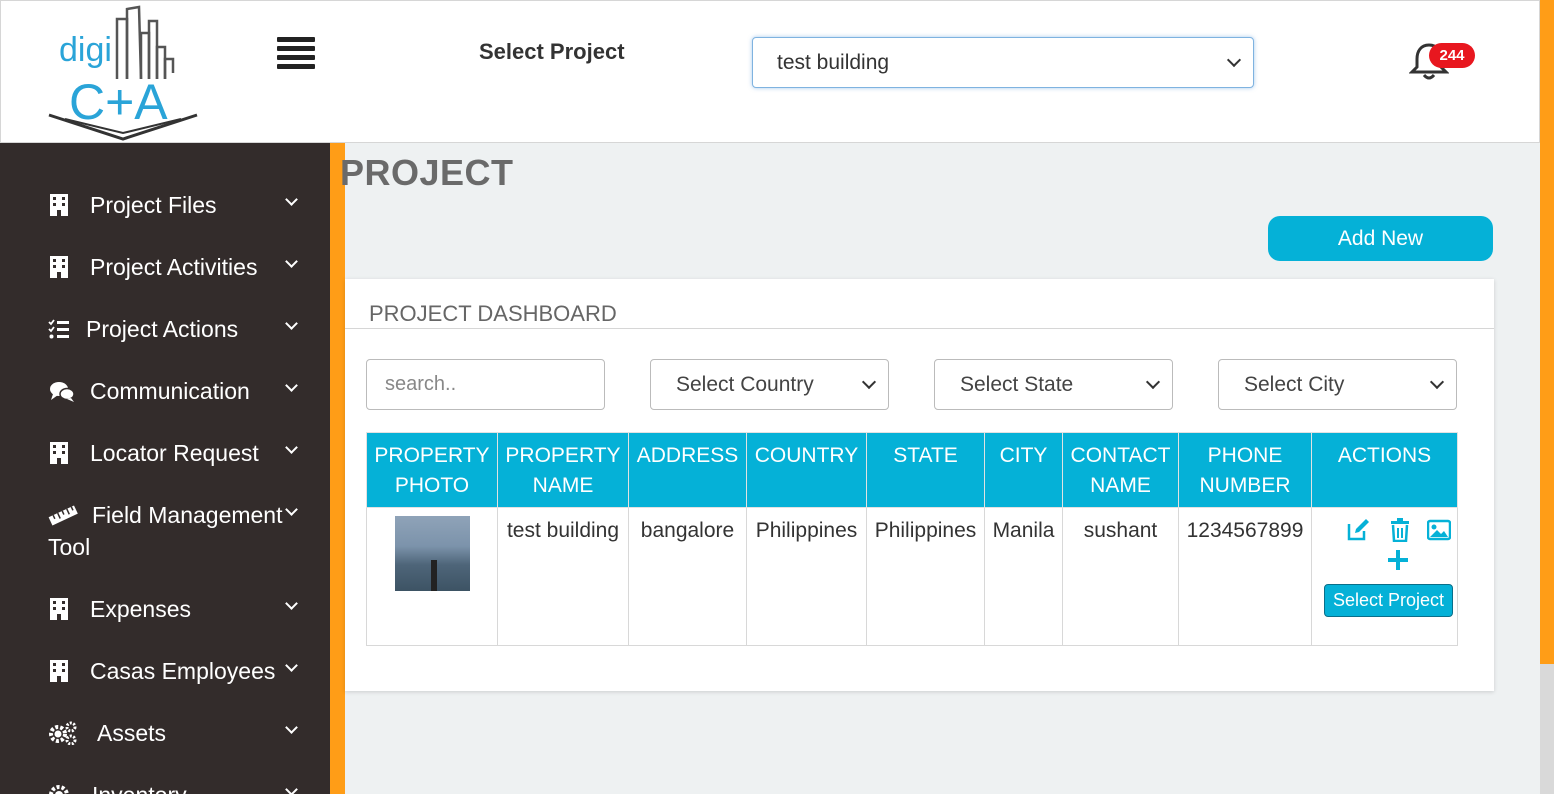 This screenshot has width=1554, height=794. What do you see at coordinates (1294, 384) in the screenshot?
I see `city-select-value: Select City` at bounding box center [1294, 384].